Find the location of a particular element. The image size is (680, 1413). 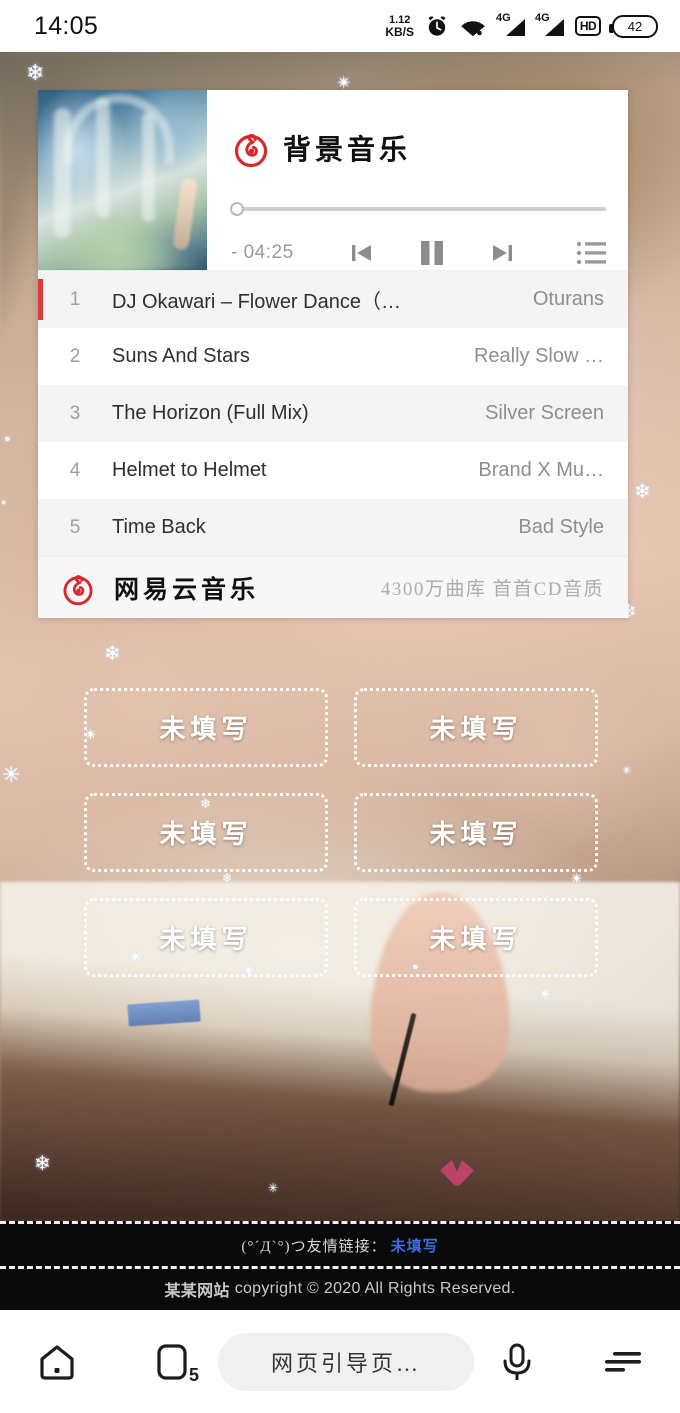

network-speed-indicator: 1.12 KB/S is located at coordinates (399, 26).